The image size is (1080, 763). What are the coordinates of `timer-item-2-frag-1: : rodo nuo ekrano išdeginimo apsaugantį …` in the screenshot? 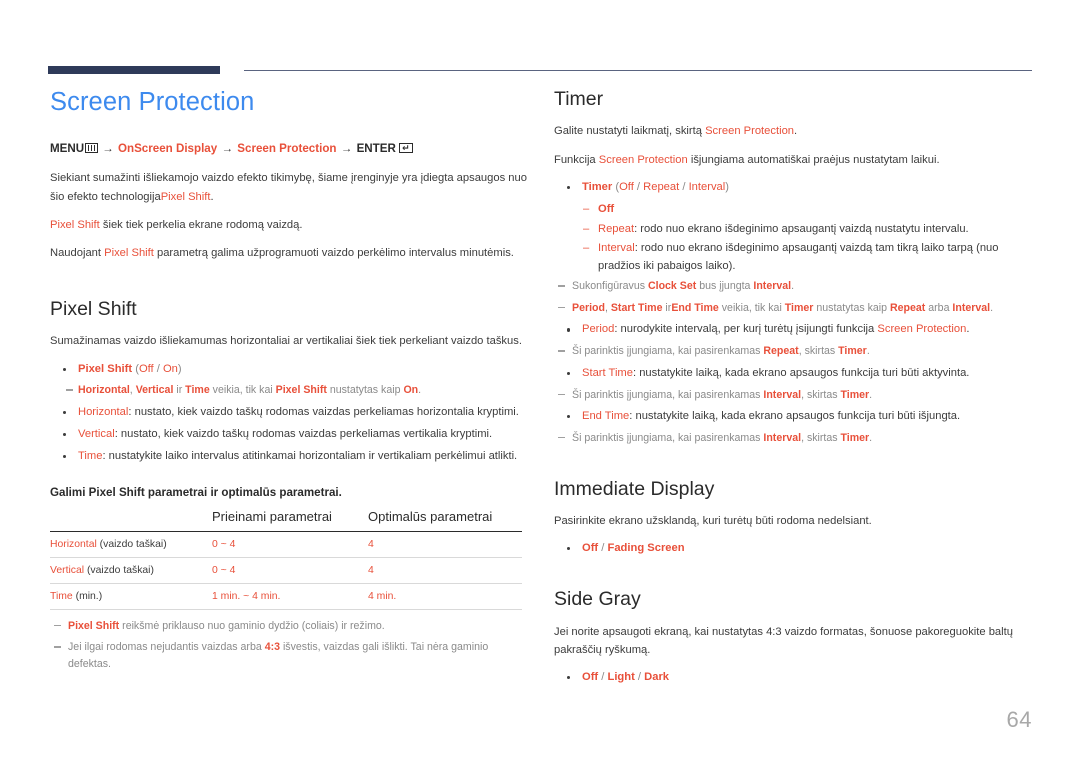 It's located at (801, 228).